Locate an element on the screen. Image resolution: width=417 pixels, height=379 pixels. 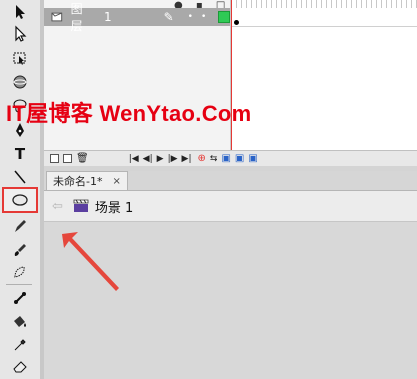
document-tab: 未命名-1* × is located at coordinates (87, 180).